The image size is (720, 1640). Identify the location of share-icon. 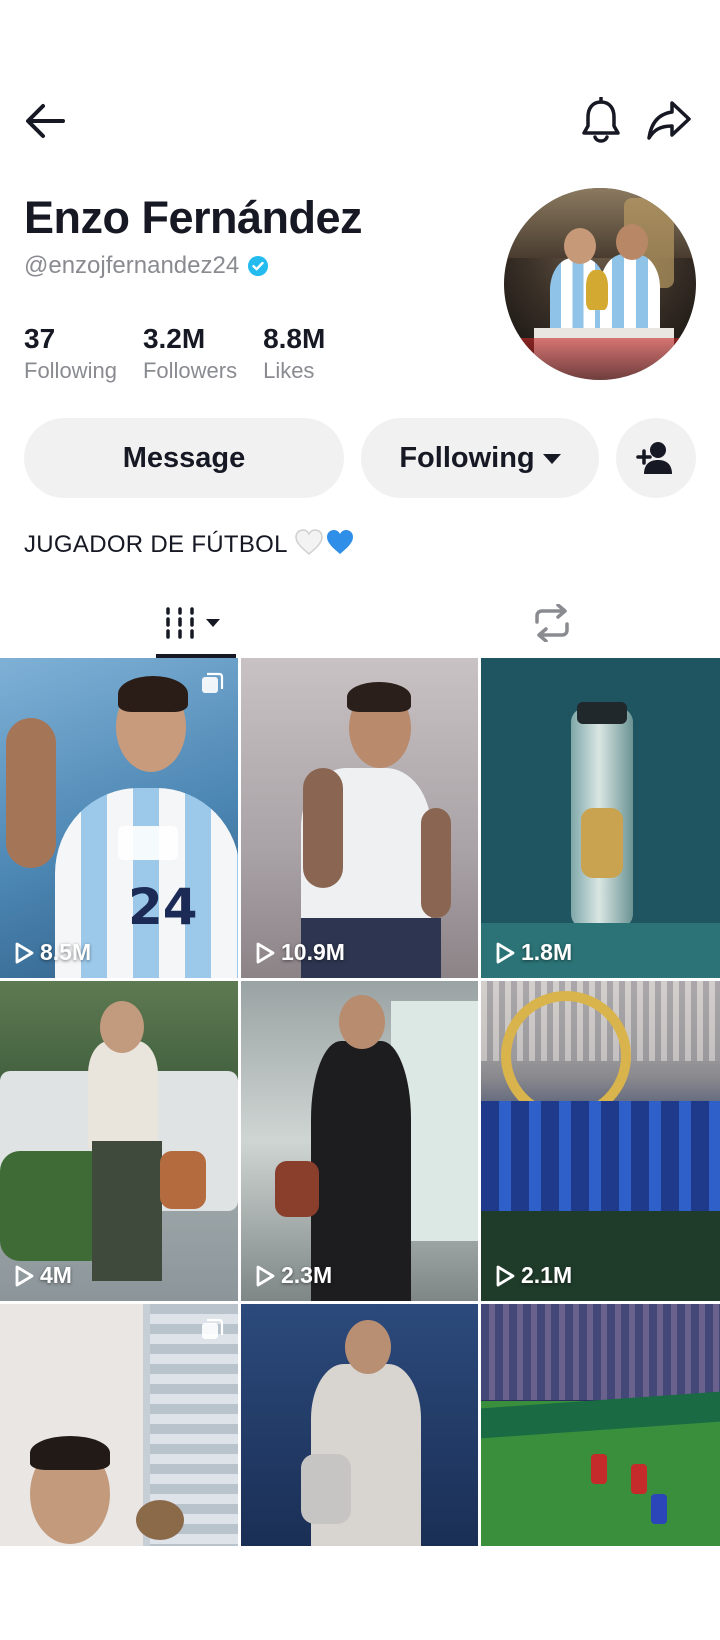
(669, 120).